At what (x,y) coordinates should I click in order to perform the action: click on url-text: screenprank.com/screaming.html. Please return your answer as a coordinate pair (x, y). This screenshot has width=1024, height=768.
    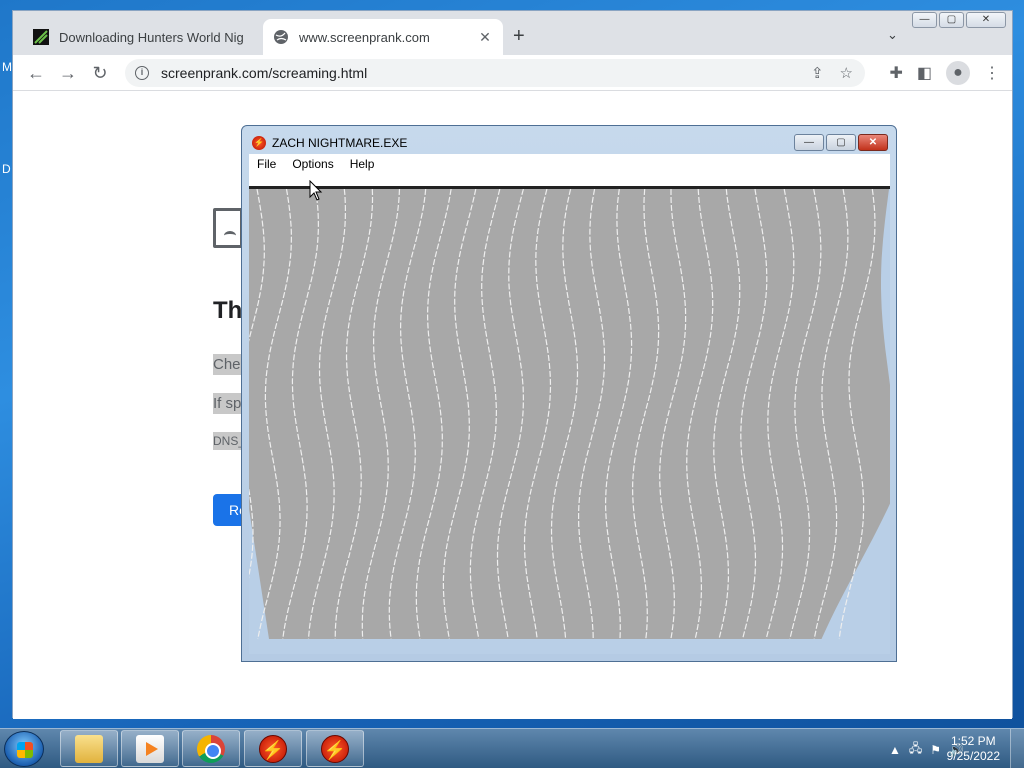
    Looking at the image, I should click on (264, 73).